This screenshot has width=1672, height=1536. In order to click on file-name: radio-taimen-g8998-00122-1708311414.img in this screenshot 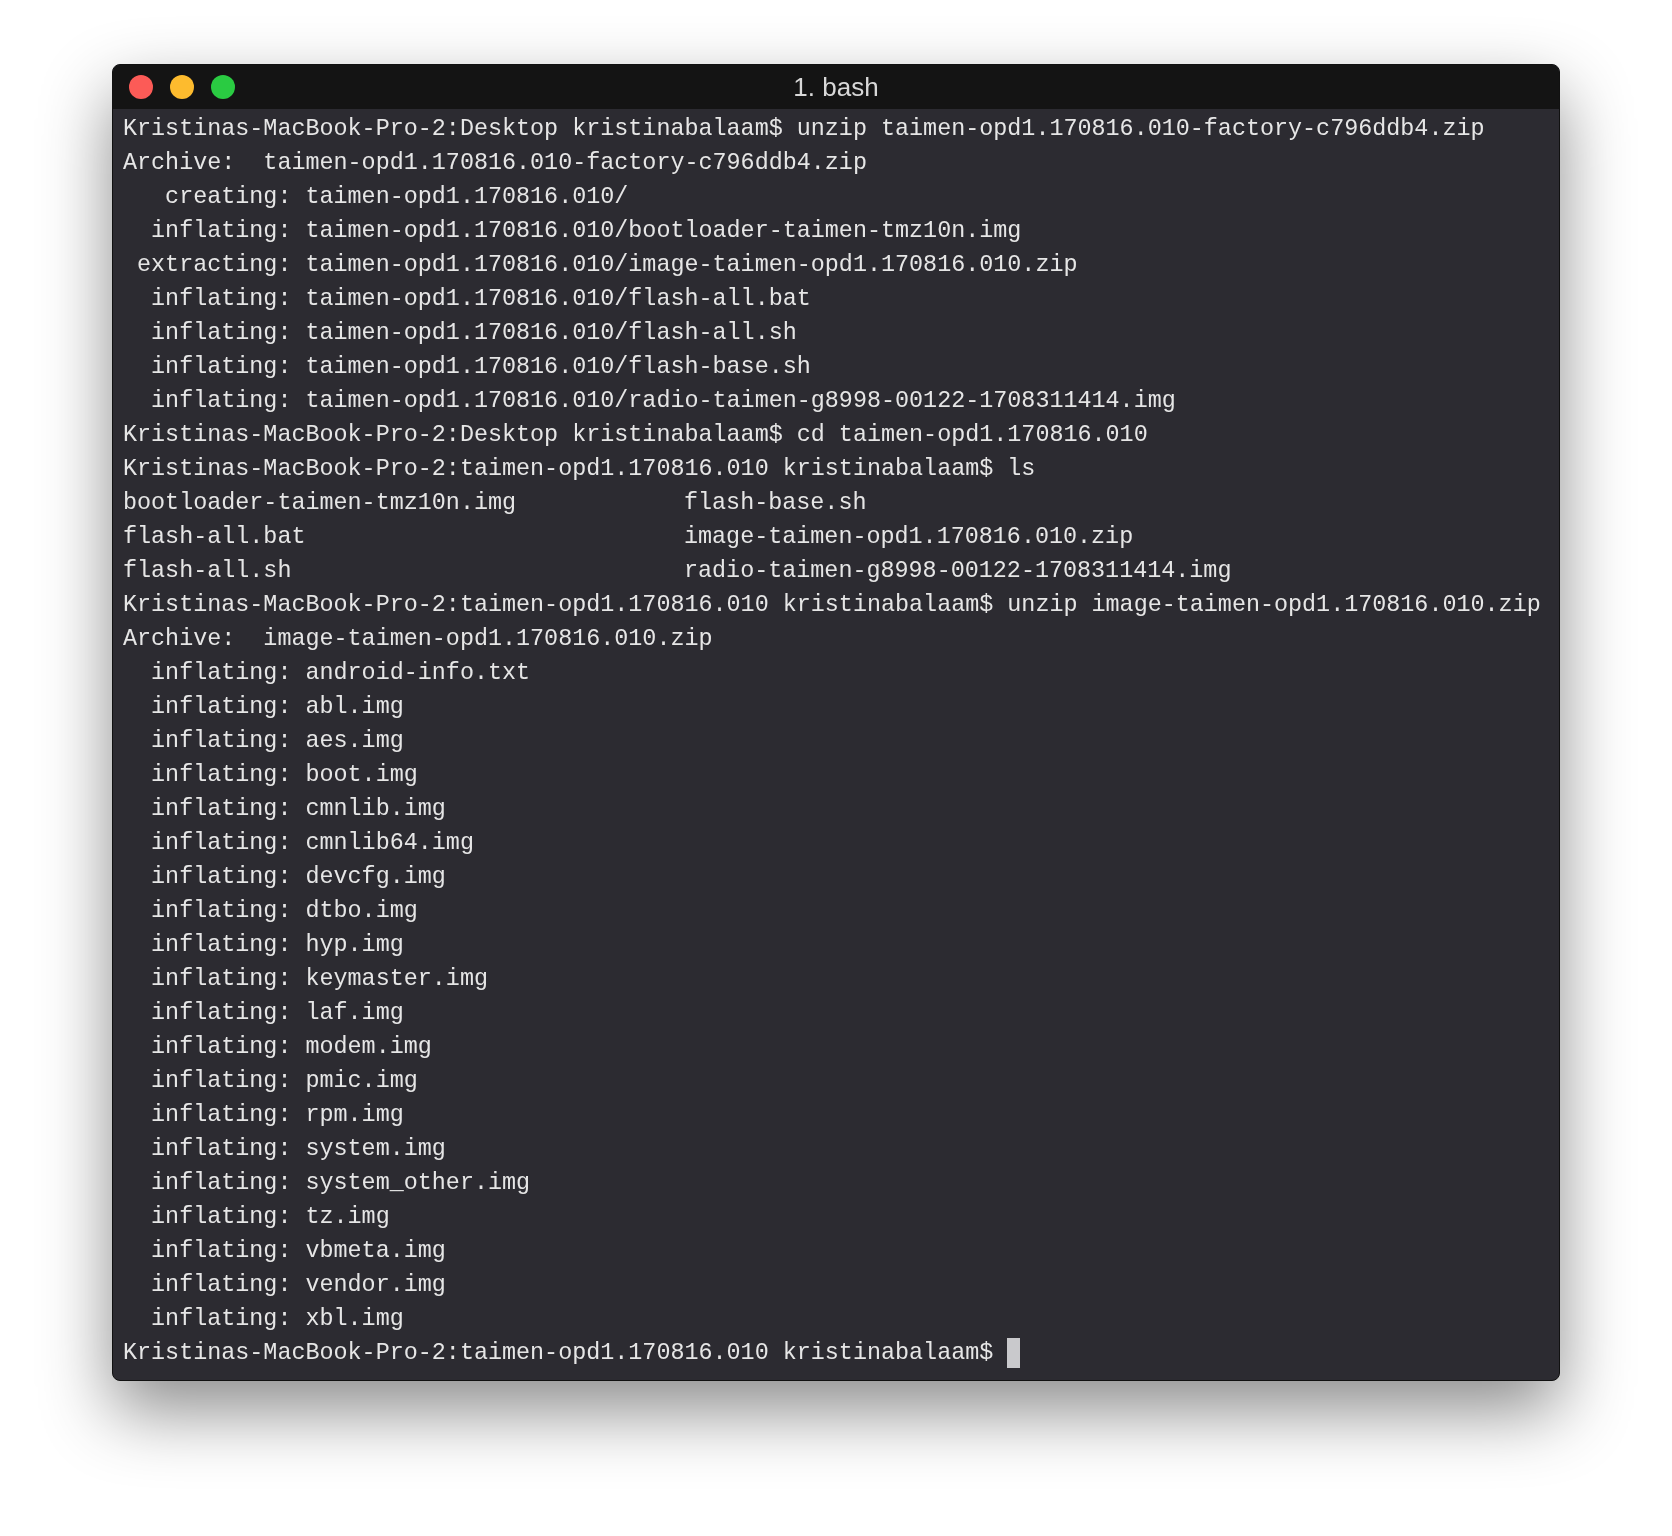, I will do `click(958, 571)`.